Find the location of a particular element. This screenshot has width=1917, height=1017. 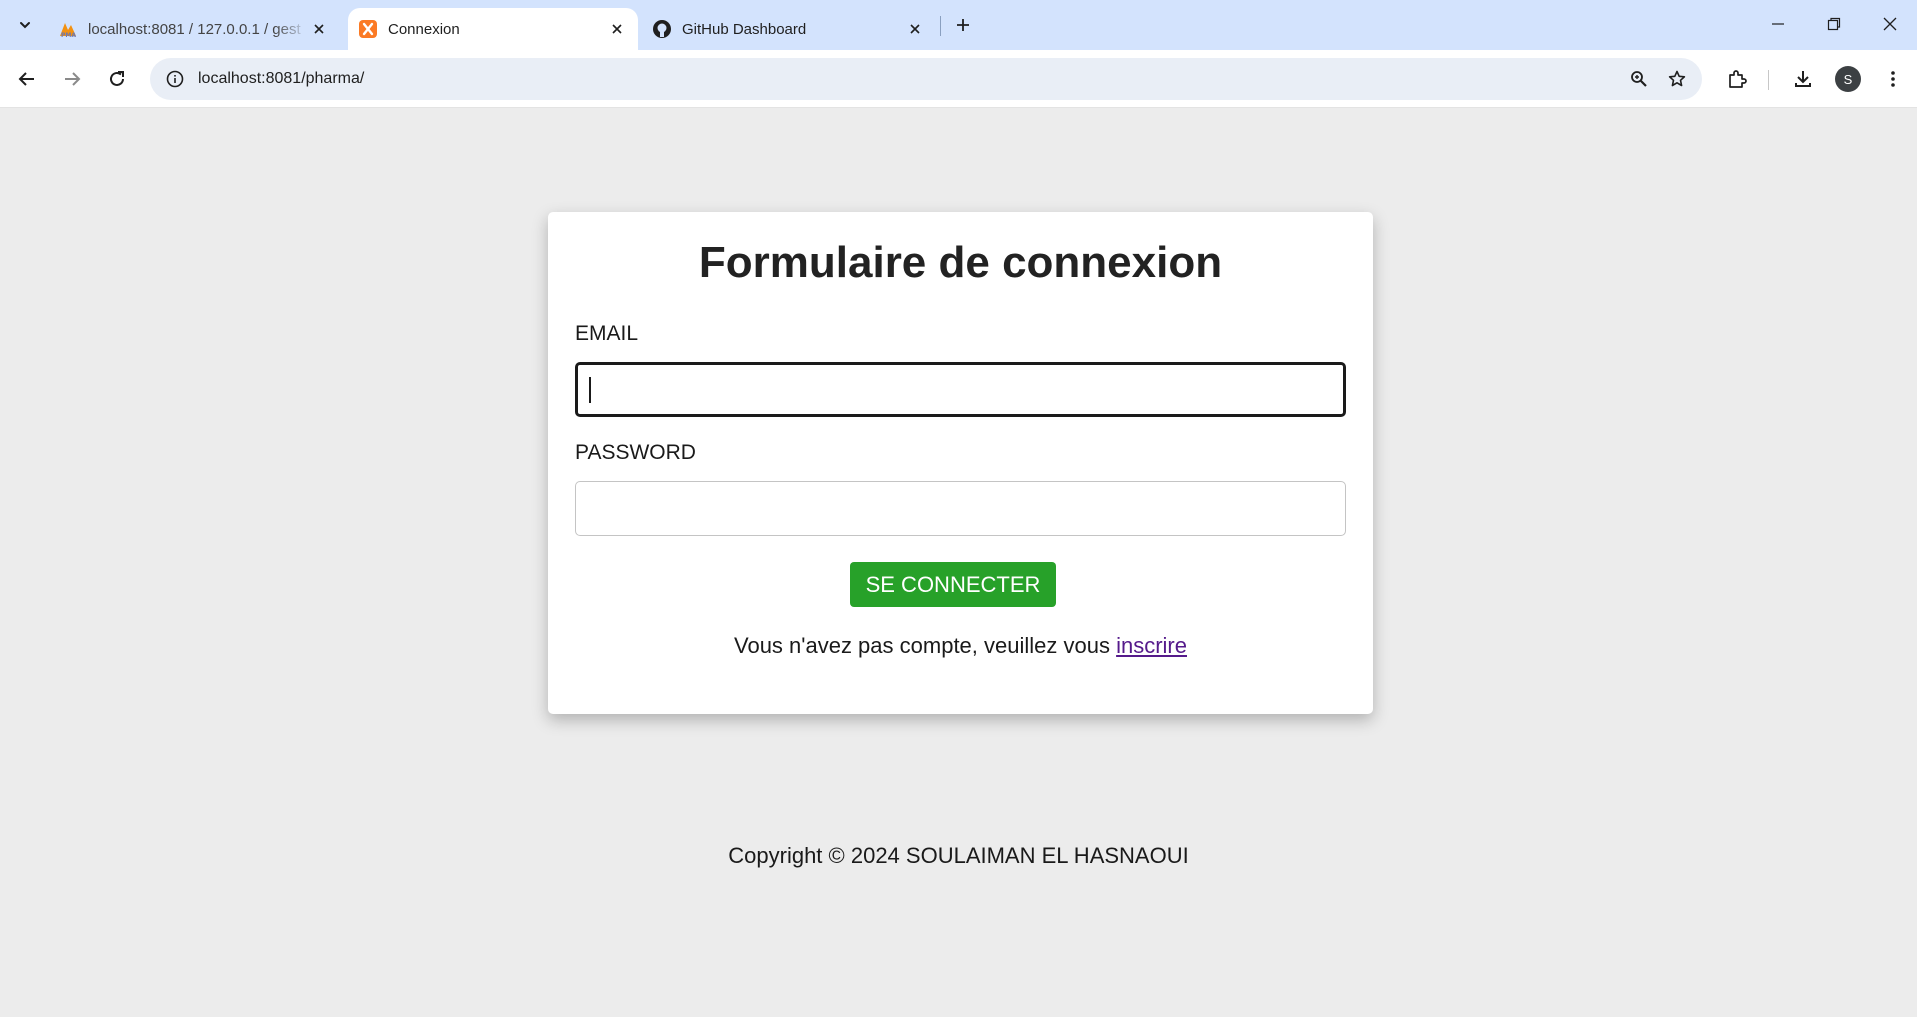

restore-button is located at coordinates (1834, 24).